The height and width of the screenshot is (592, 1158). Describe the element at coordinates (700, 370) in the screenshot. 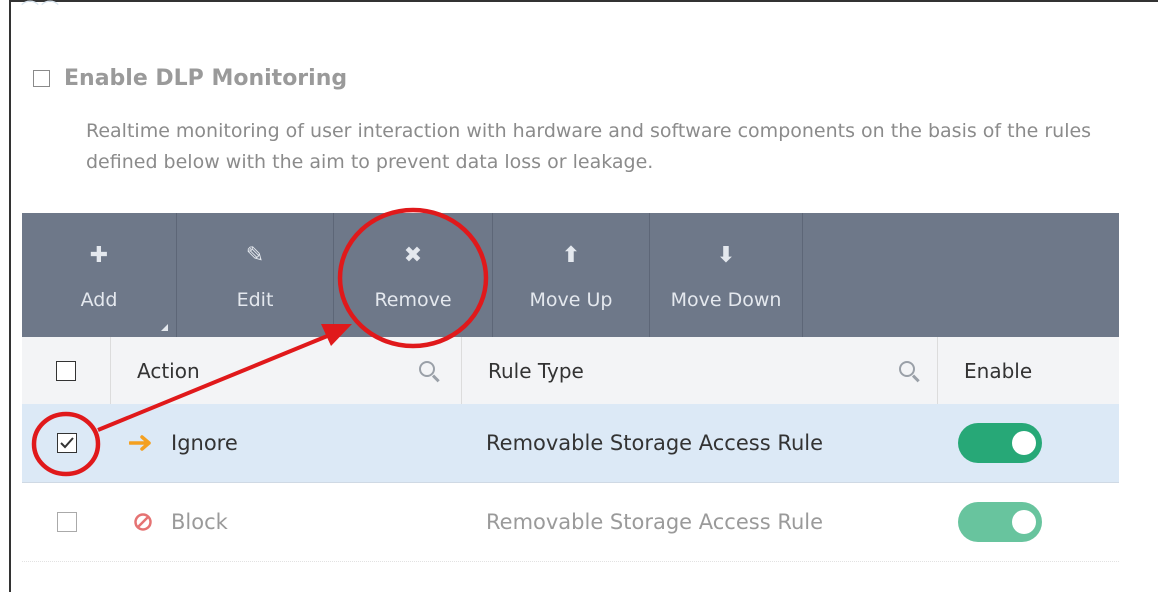

I see `column-header-rule-type: Rule Type` at that location.